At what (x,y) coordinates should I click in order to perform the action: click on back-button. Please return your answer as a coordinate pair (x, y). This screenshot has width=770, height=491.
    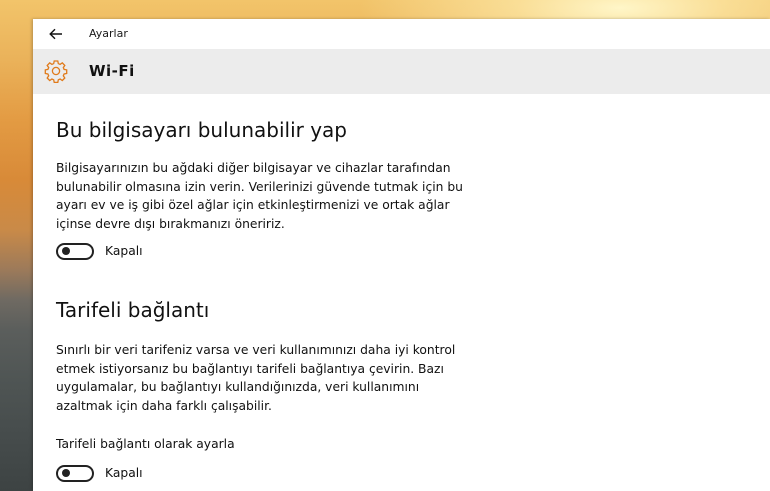
    Looking at the image, I should click on (56, 34).